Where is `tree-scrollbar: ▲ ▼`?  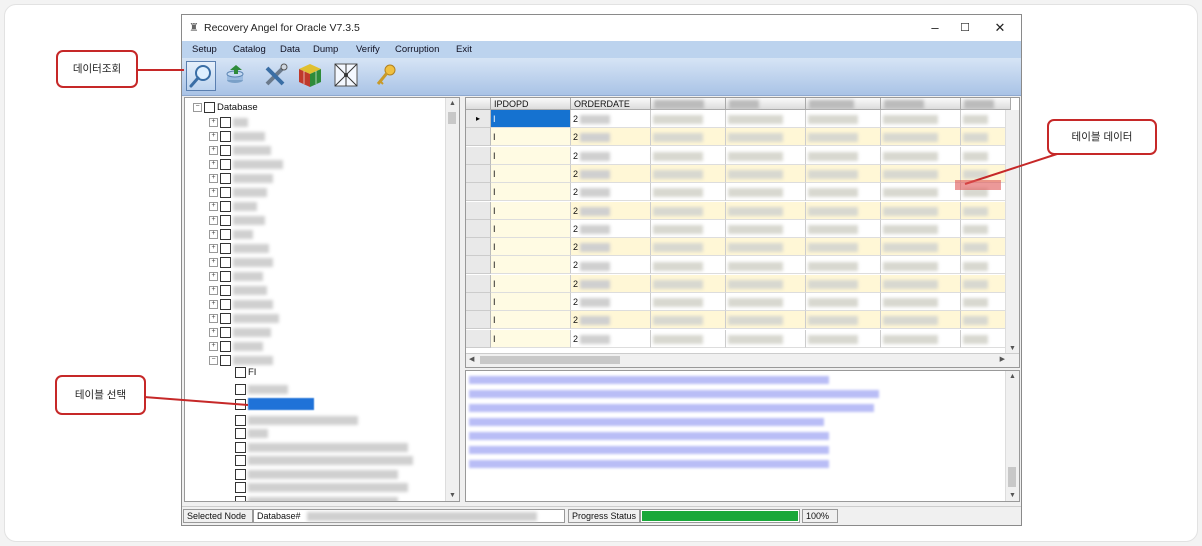 tree-scrollbar: ▲ ▼ is located at coordinates (452, 299).